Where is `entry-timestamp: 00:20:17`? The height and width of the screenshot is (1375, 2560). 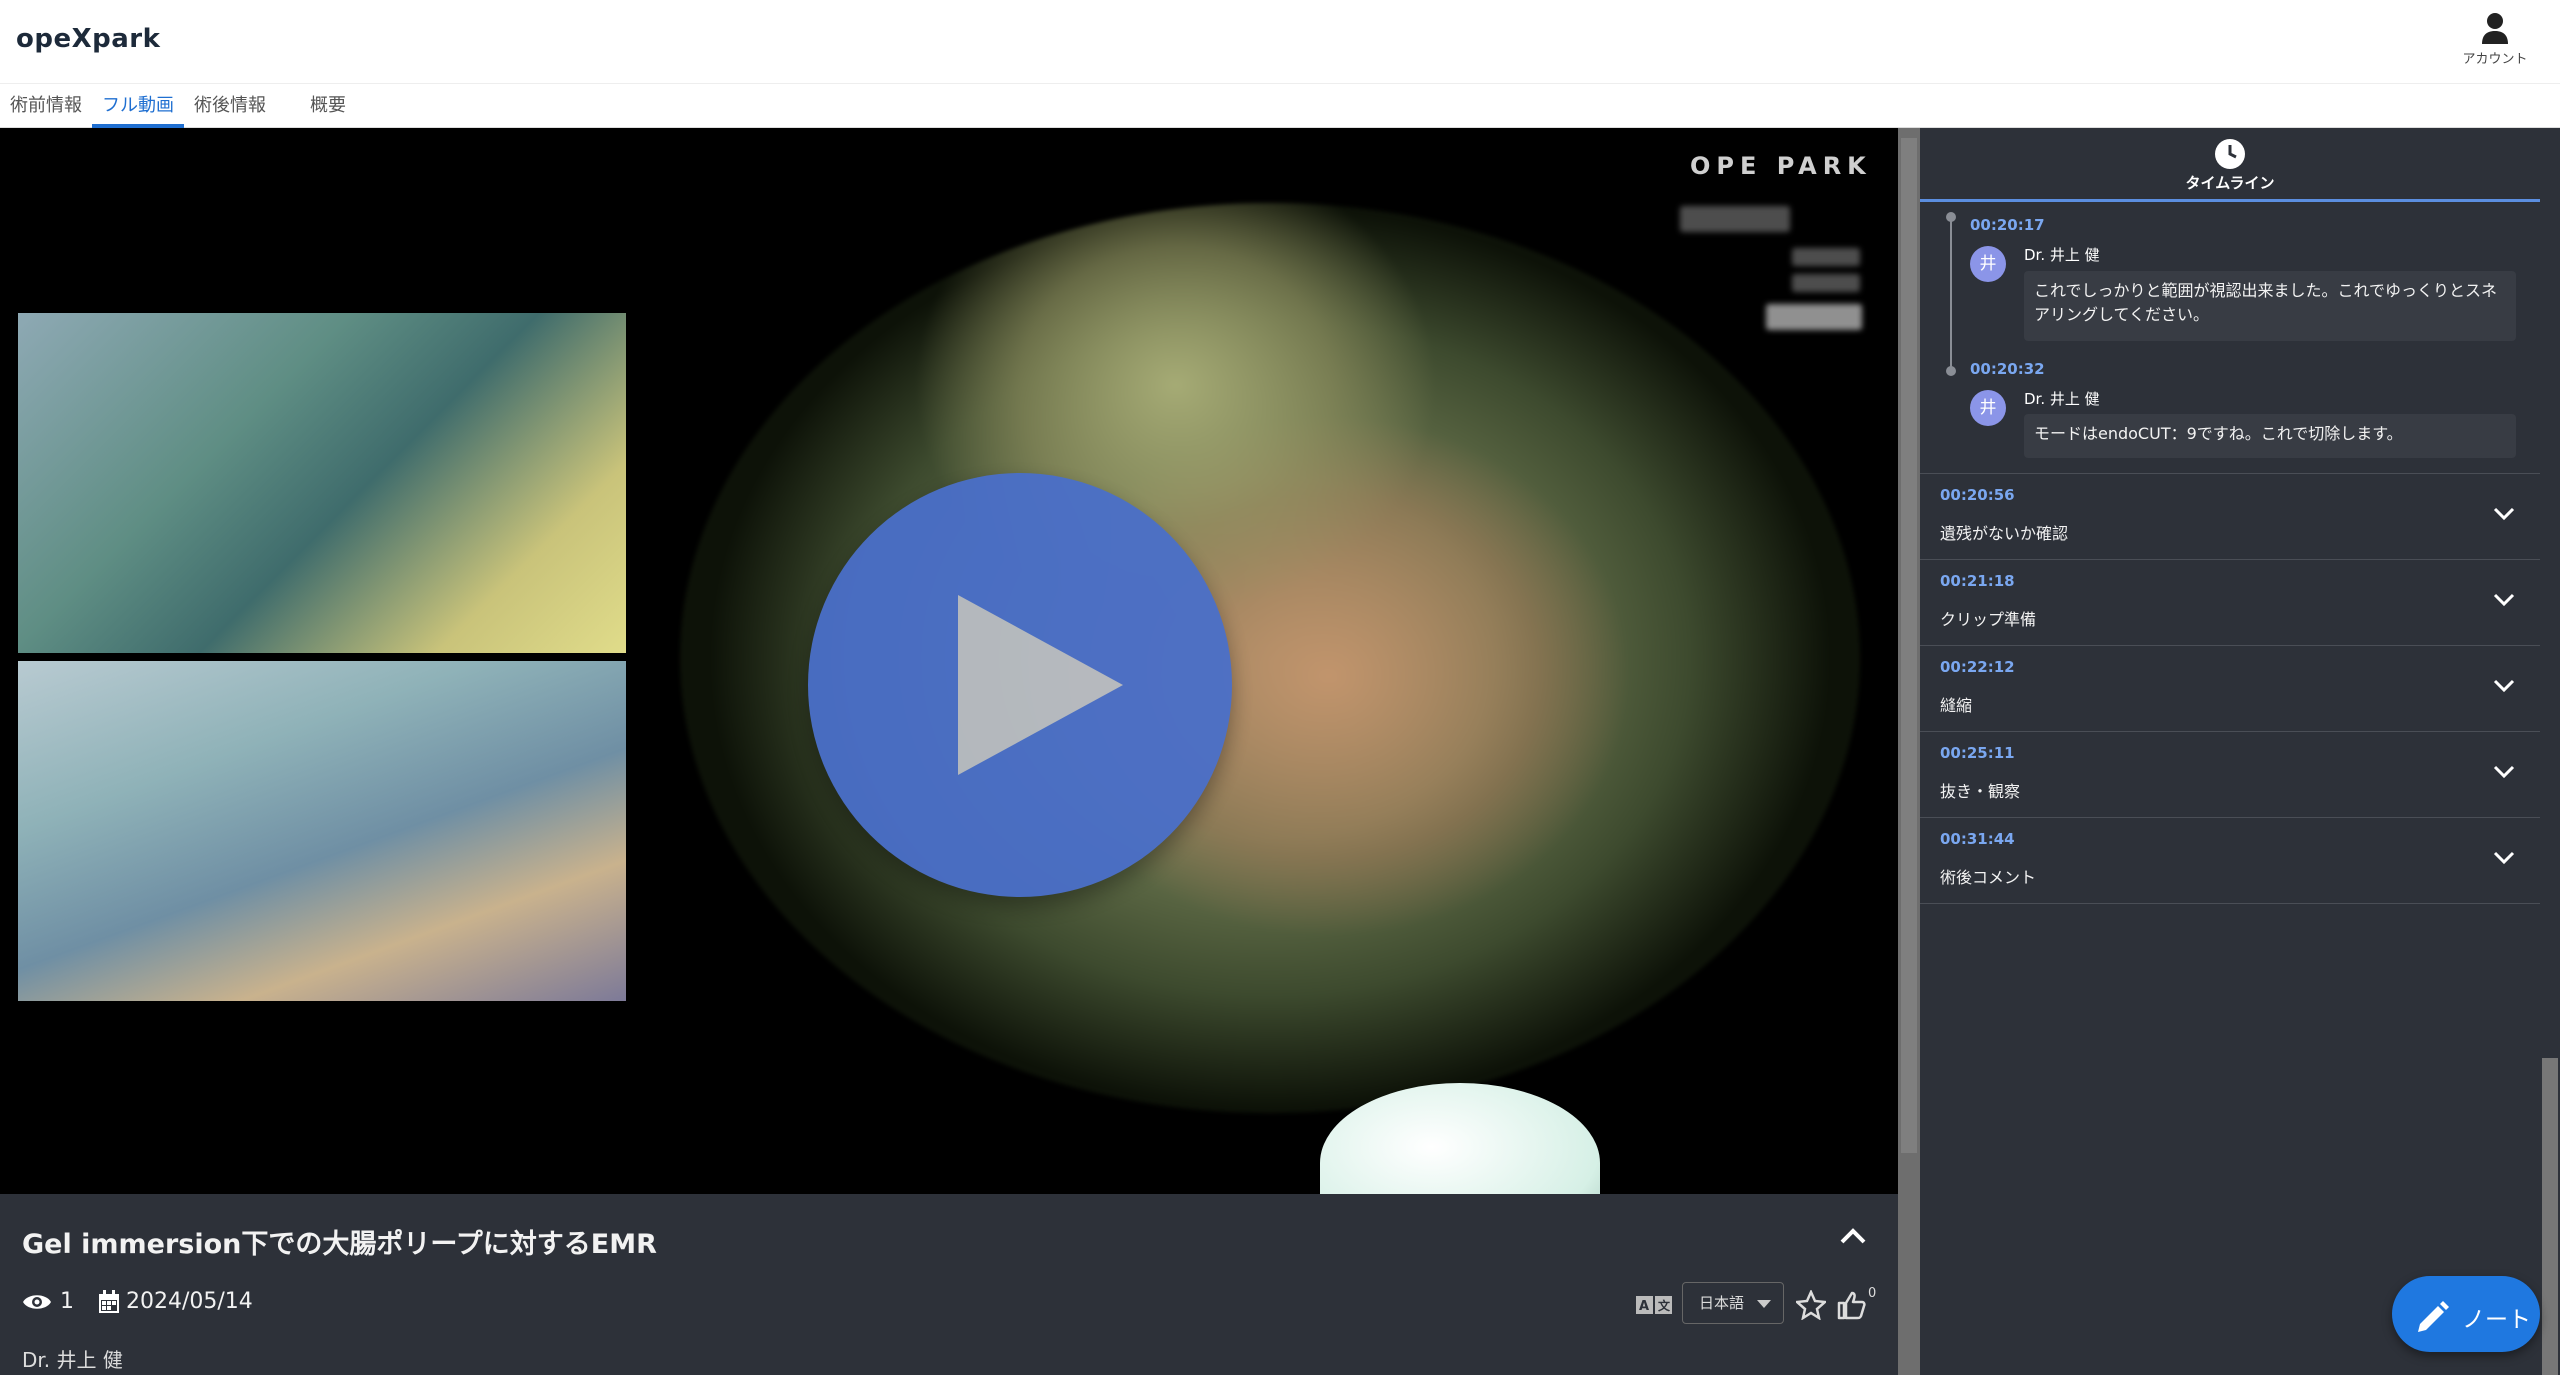
entry-timestamp: 00:20:17 is located at coordinates (2007, 225).